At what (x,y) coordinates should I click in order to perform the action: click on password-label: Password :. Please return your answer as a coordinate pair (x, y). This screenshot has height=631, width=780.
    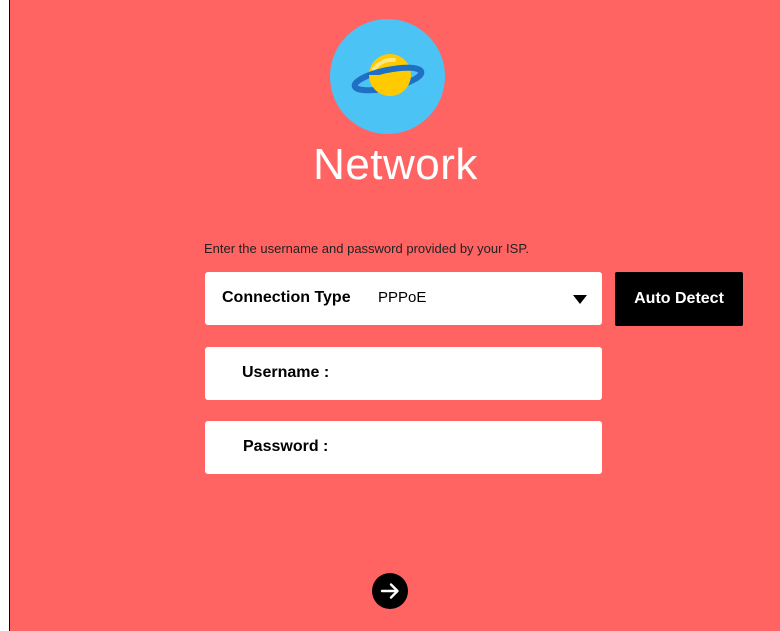
    Looking at the image, I should click on (286, 446).